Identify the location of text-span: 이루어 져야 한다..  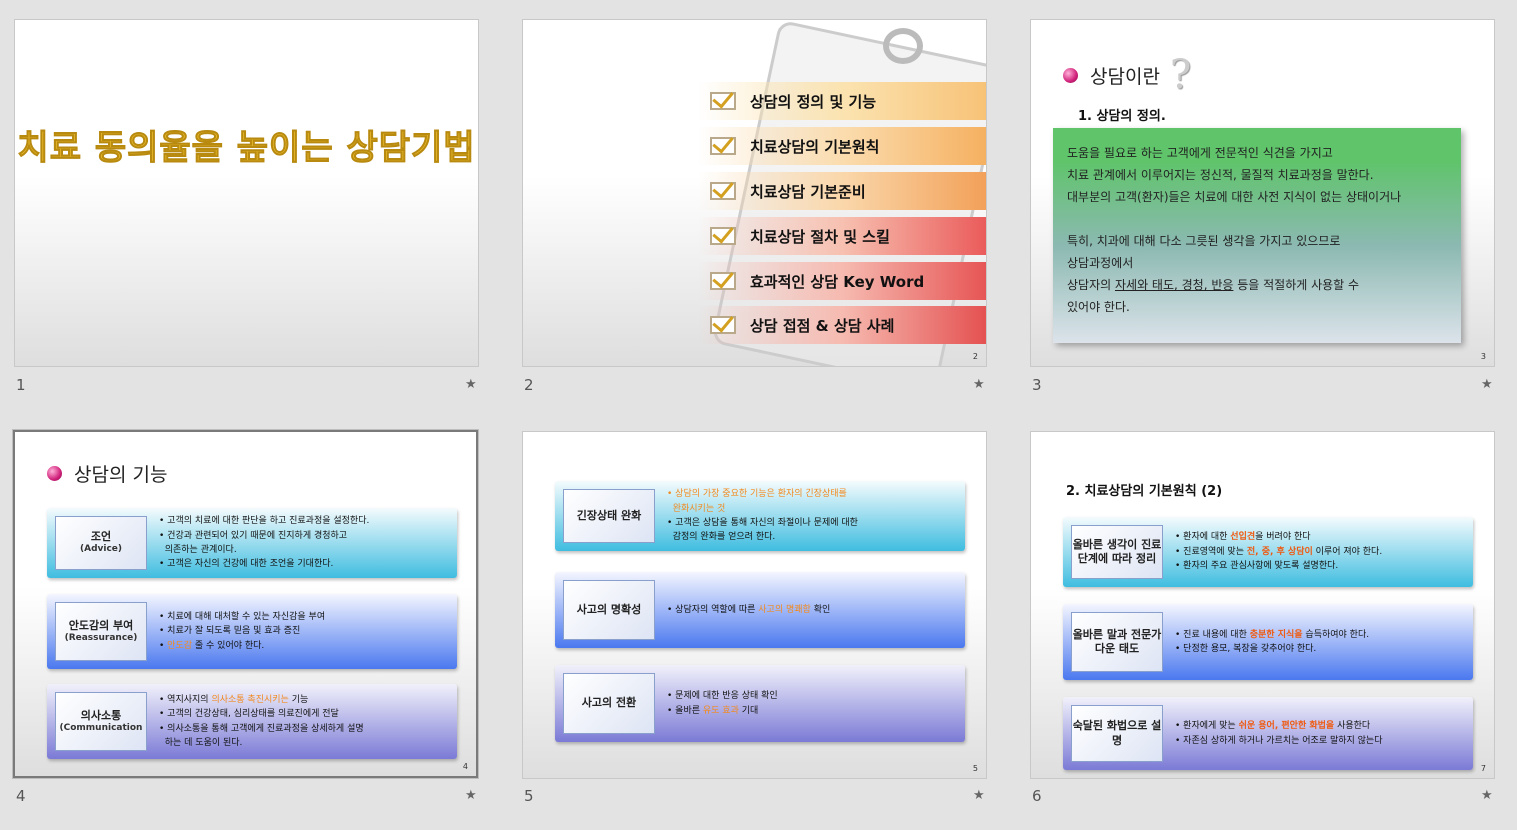
(1347, 551).